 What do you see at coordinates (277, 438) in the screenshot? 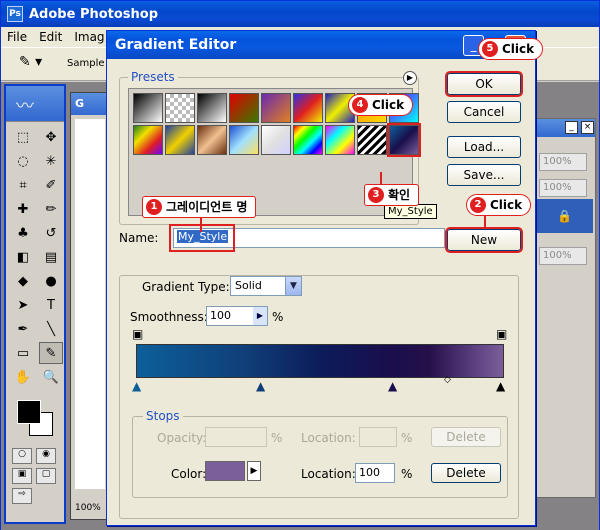
I see `opacity-unit: %` at bounding box center [277, 438].